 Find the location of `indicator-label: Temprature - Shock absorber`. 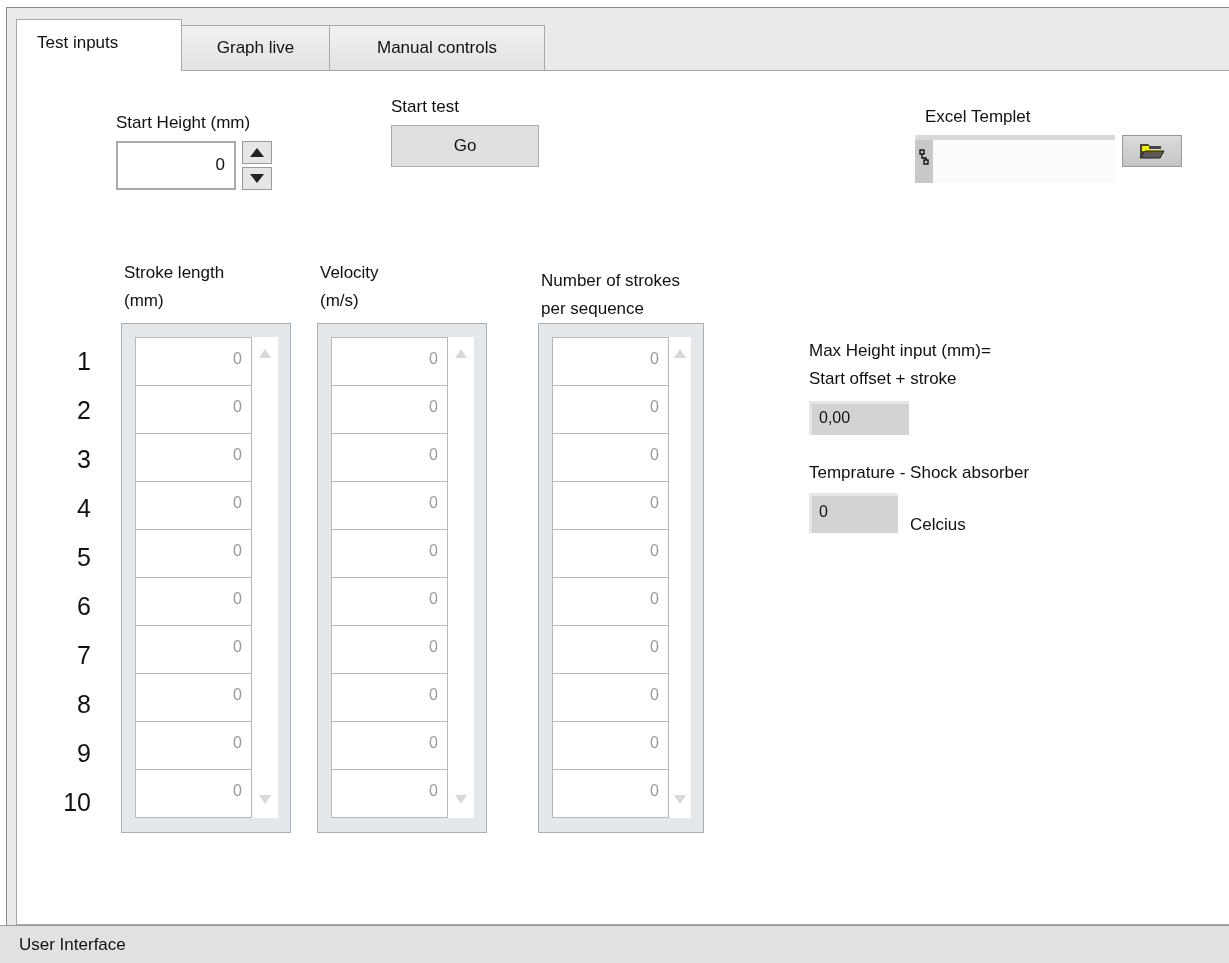

indicator-label: Temprature - Shock absorber is located at coordinates (919, 473).